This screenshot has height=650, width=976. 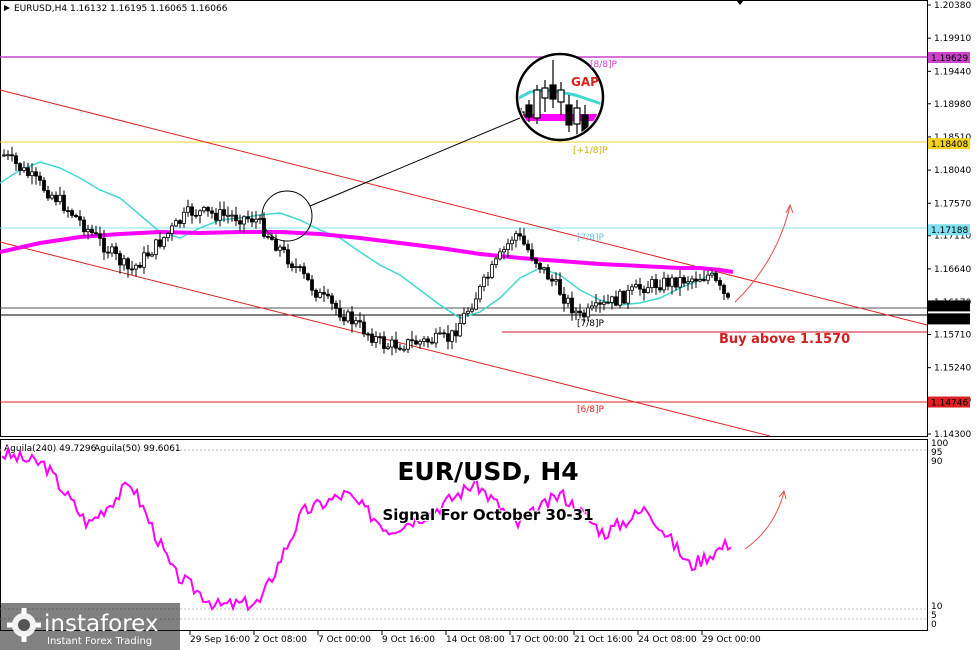 I want to click on time-tick-label: 29 Sep 16:00, so click(x=220, y=640).